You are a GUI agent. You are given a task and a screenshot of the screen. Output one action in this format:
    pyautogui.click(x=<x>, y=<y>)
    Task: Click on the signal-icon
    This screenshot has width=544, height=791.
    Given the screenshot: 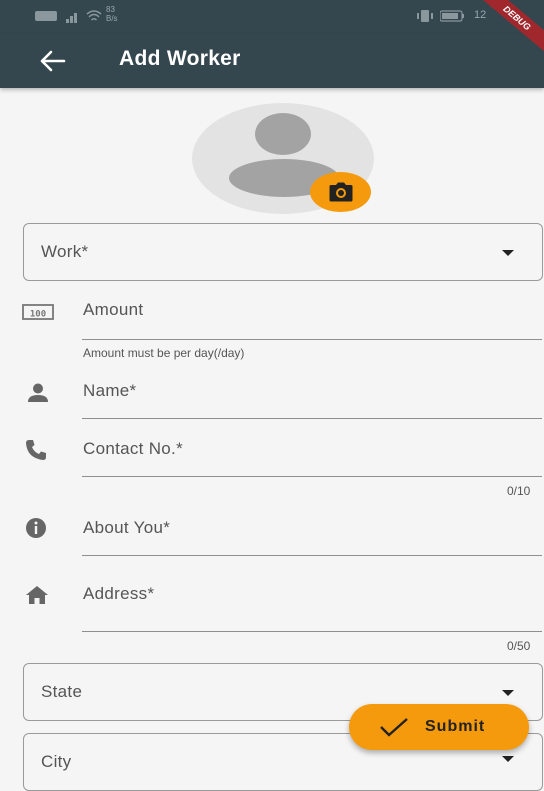 What is the action you would take?
    pyautogui.click(x=74, y=18)
    